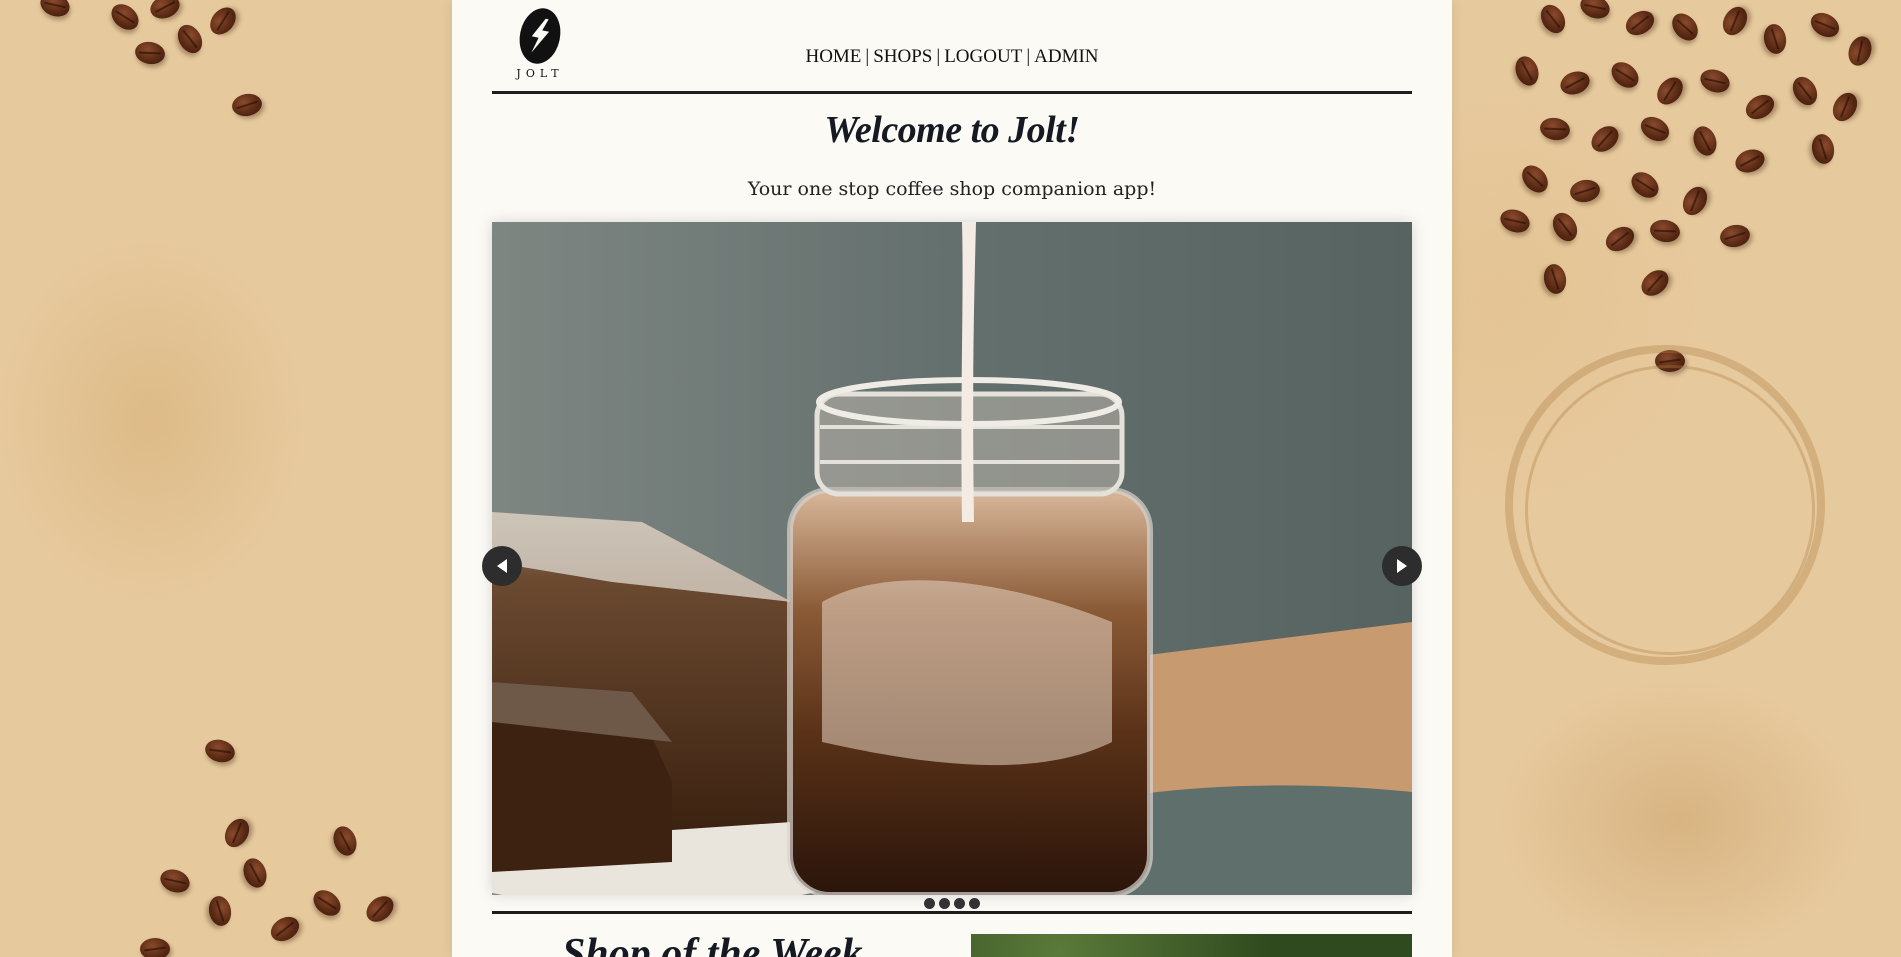 The height and width of the screenshot is (957, 1901). I want to click on coffee-ring-stain, so click(1670, 510).